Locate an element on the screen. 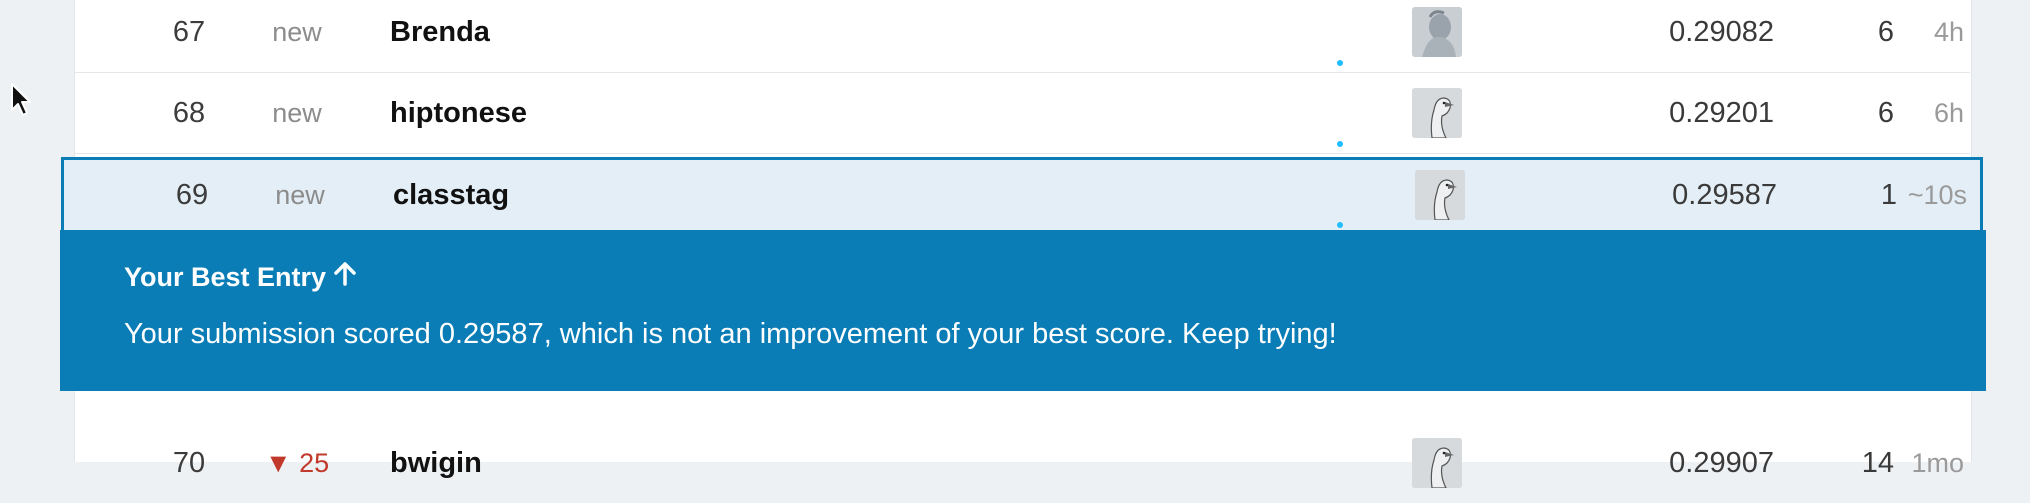 The width and height of the screenshot is (2030, 503). entries-cell: 14 is located at coordinates (1877, 462).